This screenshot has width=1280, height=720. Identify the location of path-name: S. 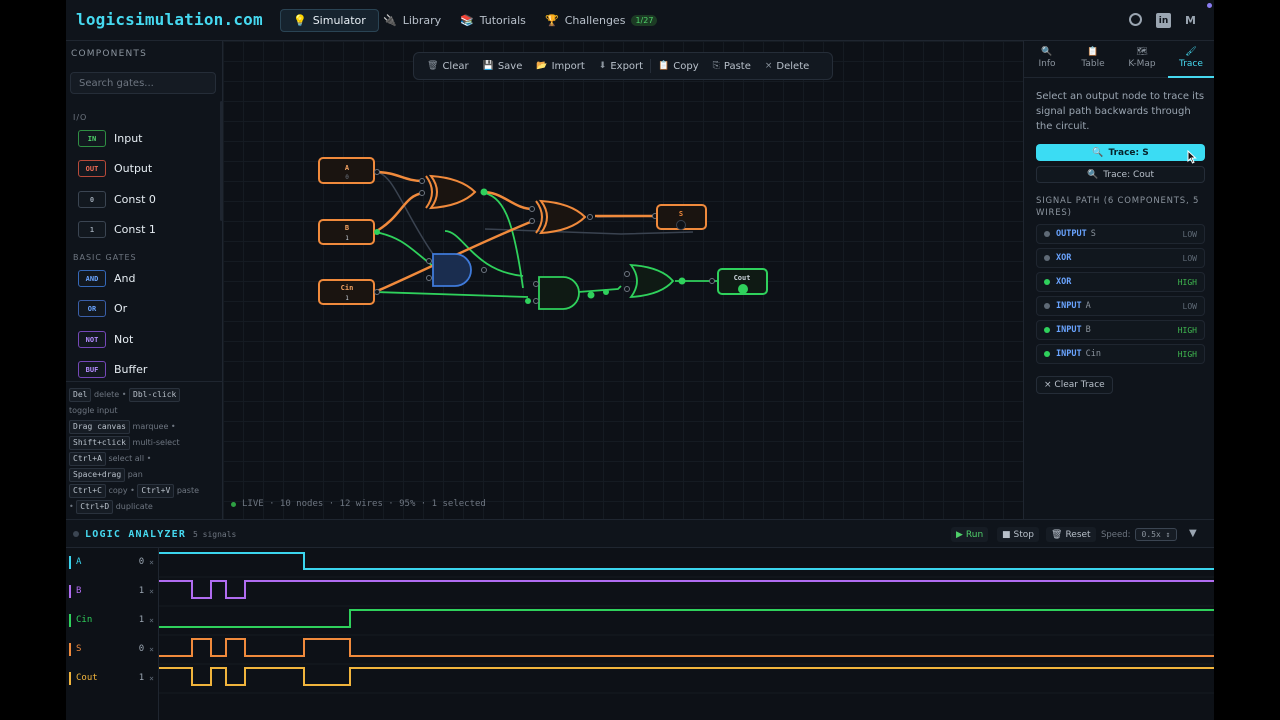
(1093, 234).